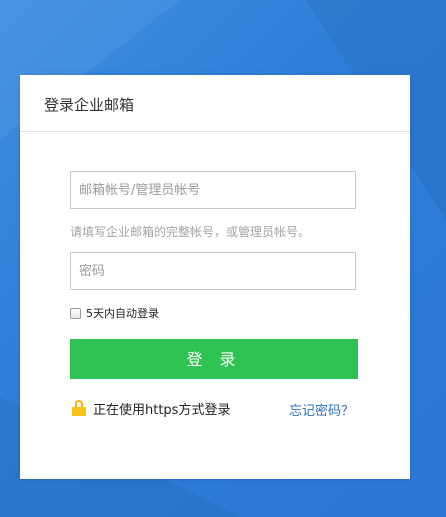 This screenshot has width=446, height=517. What do you see at coordinates (79, 408) in the screenshot?
I see `lock-icon` at bounding box center [79, 408].